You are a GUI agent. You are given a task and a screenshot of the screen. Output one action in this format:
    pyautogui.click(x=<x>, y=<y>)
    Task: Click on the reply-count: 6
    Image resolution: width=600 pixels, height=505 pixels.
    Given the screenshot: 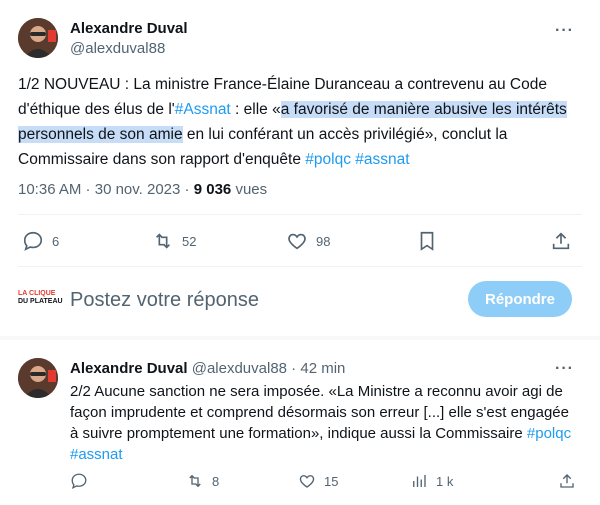 What is the action you would take?
    pyautogui.click(x=56, y=241)
    